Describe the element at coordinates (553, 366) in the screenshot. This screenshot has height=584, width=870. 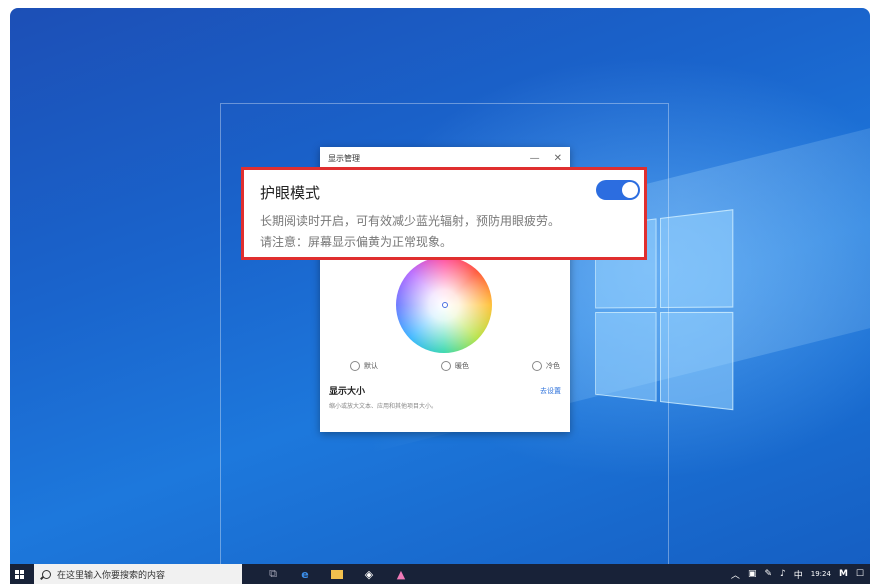
I see `mode-cool-label: 冷色` at that location.